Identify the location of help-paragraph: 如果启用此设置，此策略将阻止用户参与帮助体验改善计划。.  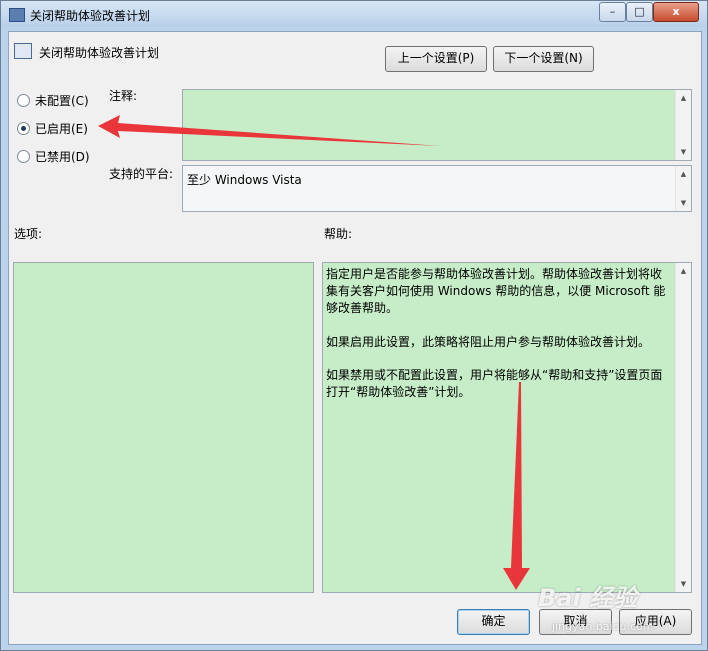
(488, 341).